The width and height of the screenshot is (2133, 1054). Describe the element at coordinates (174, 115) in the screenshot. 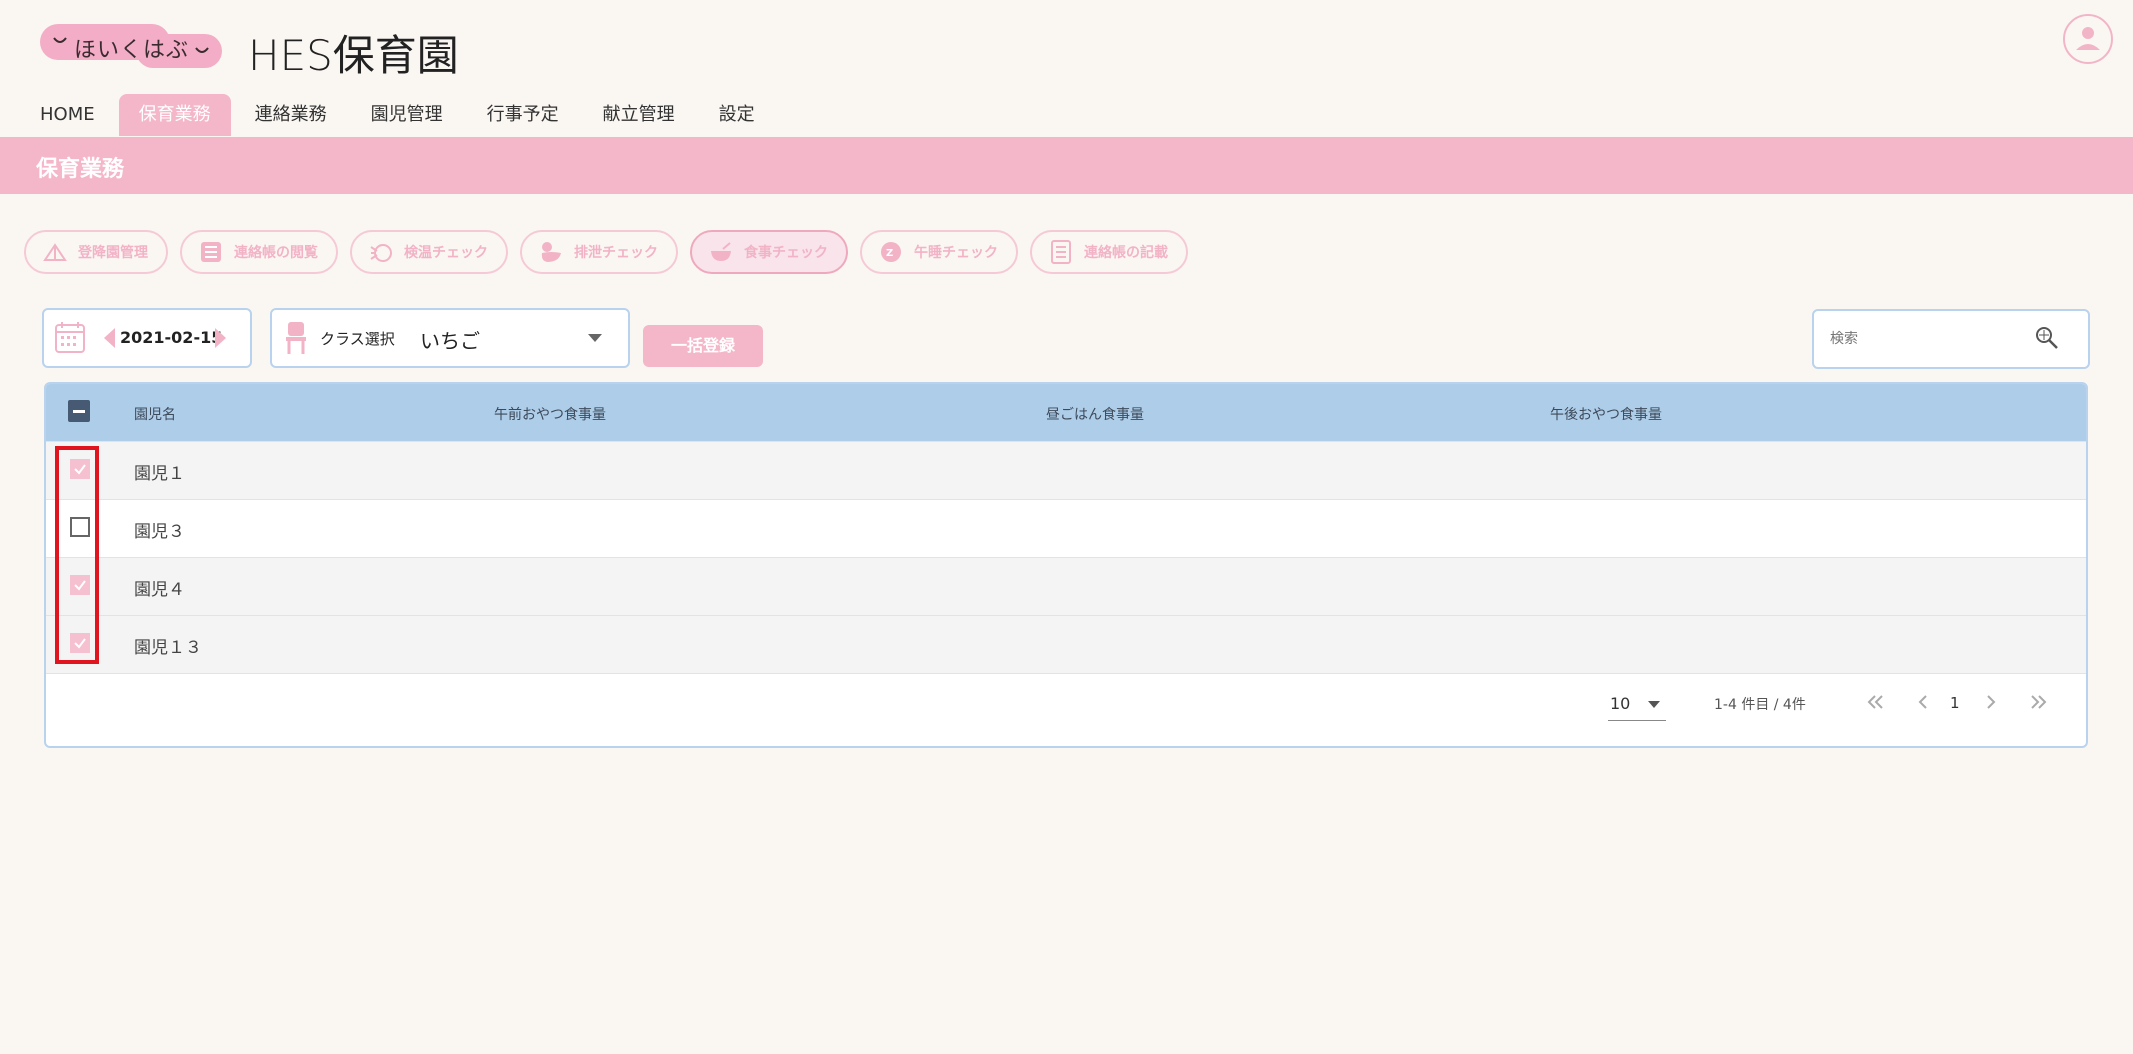

I see `tab-childcare: 保育業務` at that location.